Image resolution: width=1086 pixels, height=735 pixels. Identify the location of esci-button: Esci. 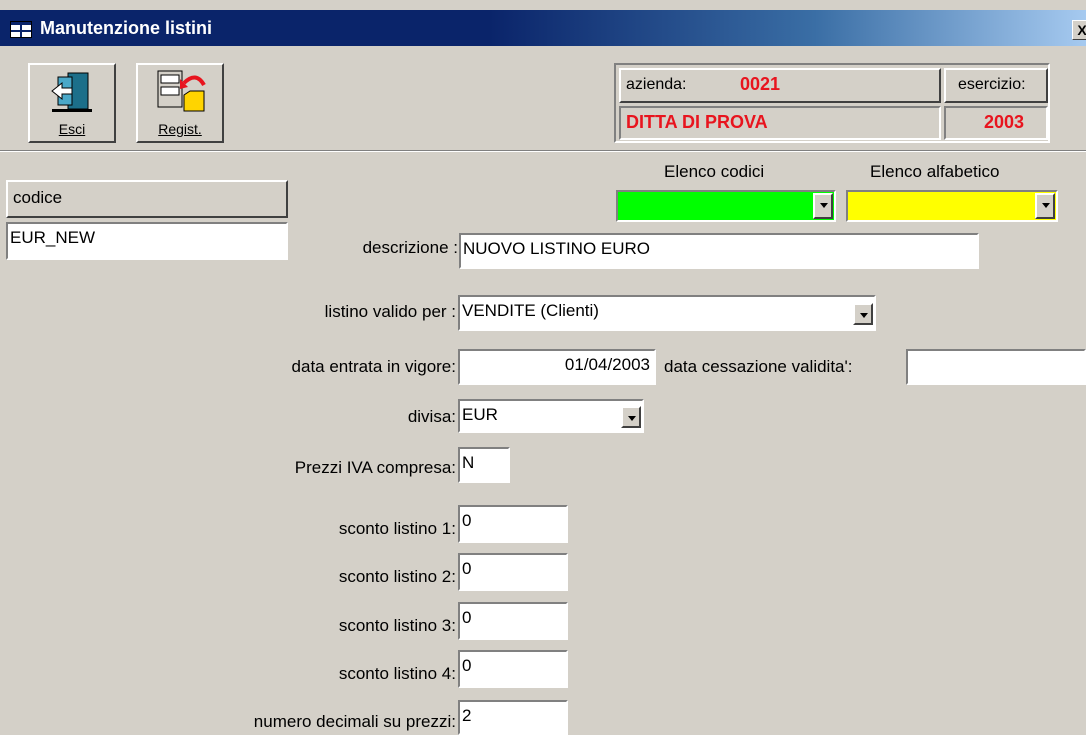
(72, 103).